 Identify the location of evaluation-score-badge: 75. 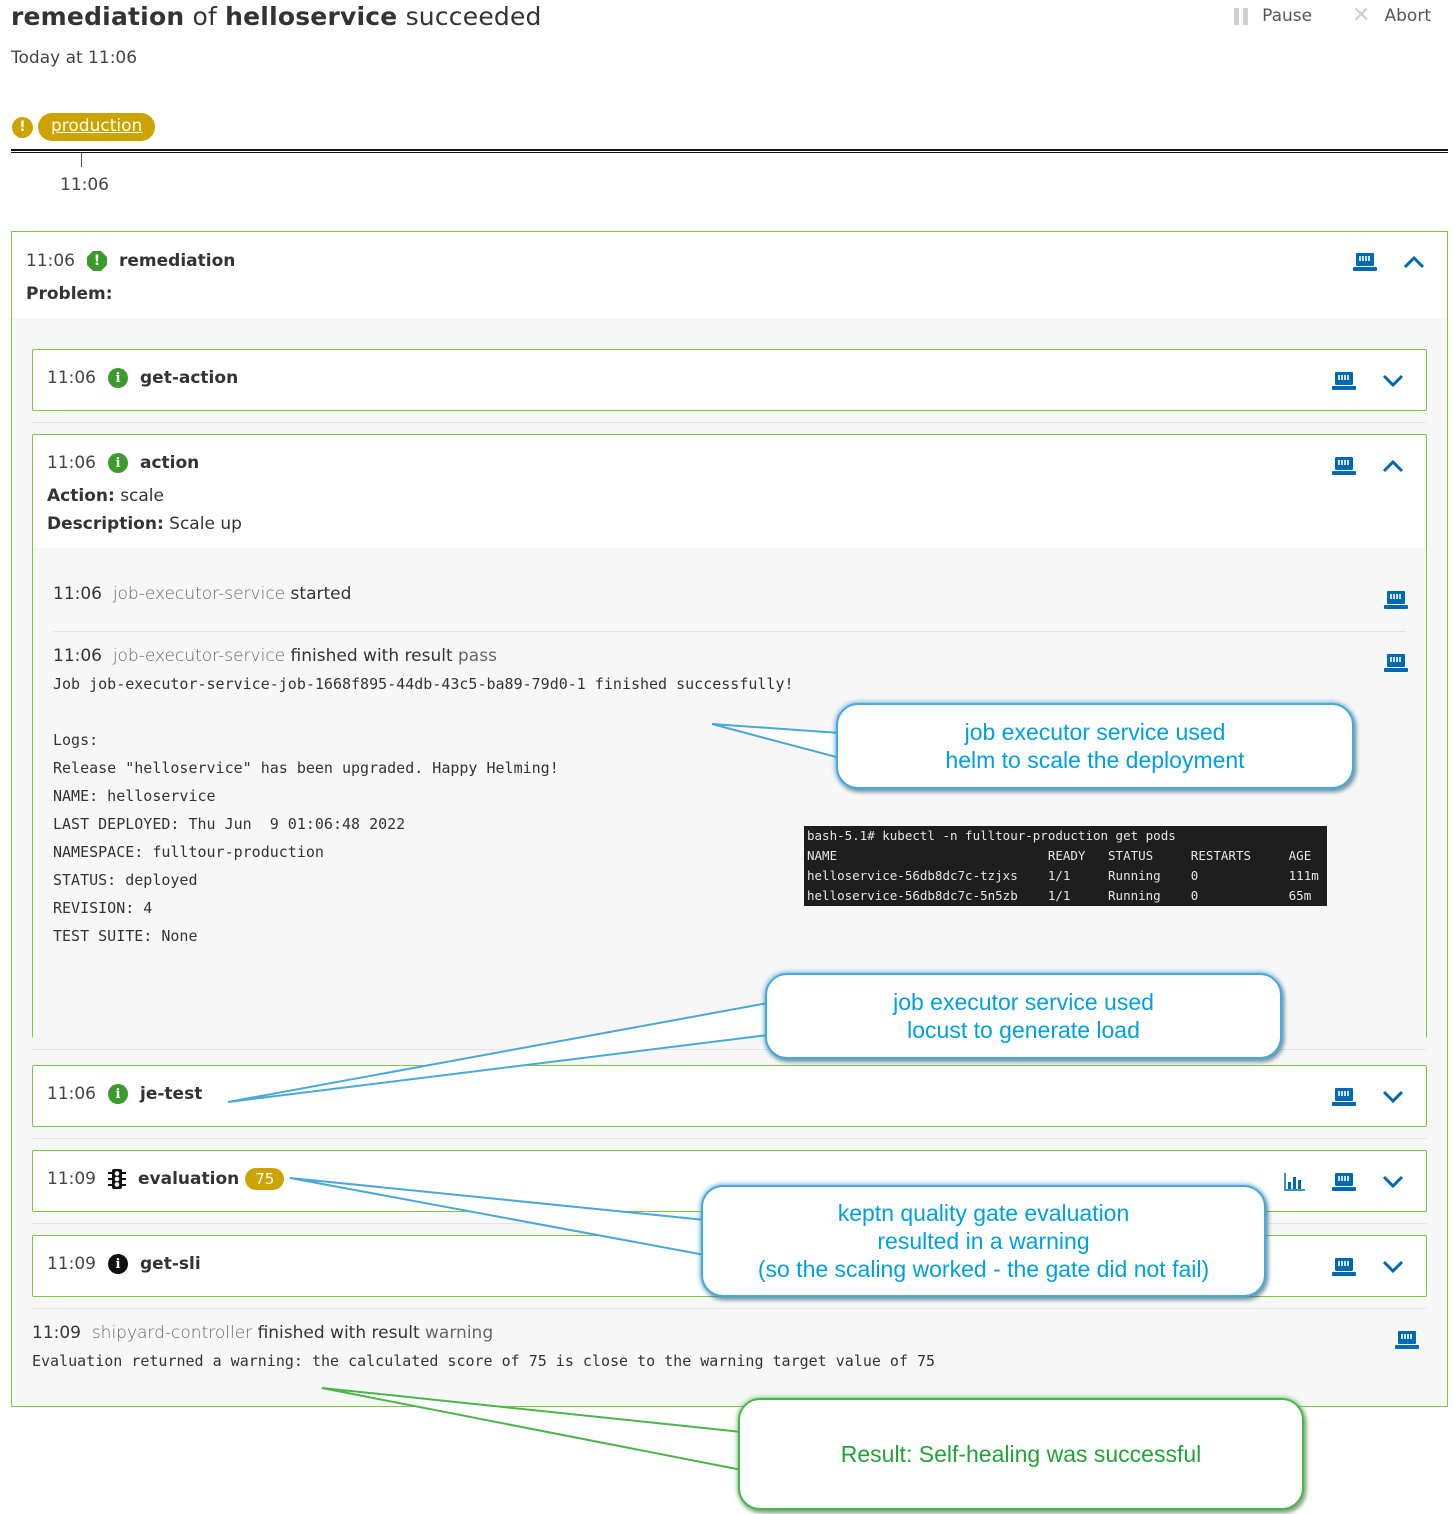
(265, 1179).